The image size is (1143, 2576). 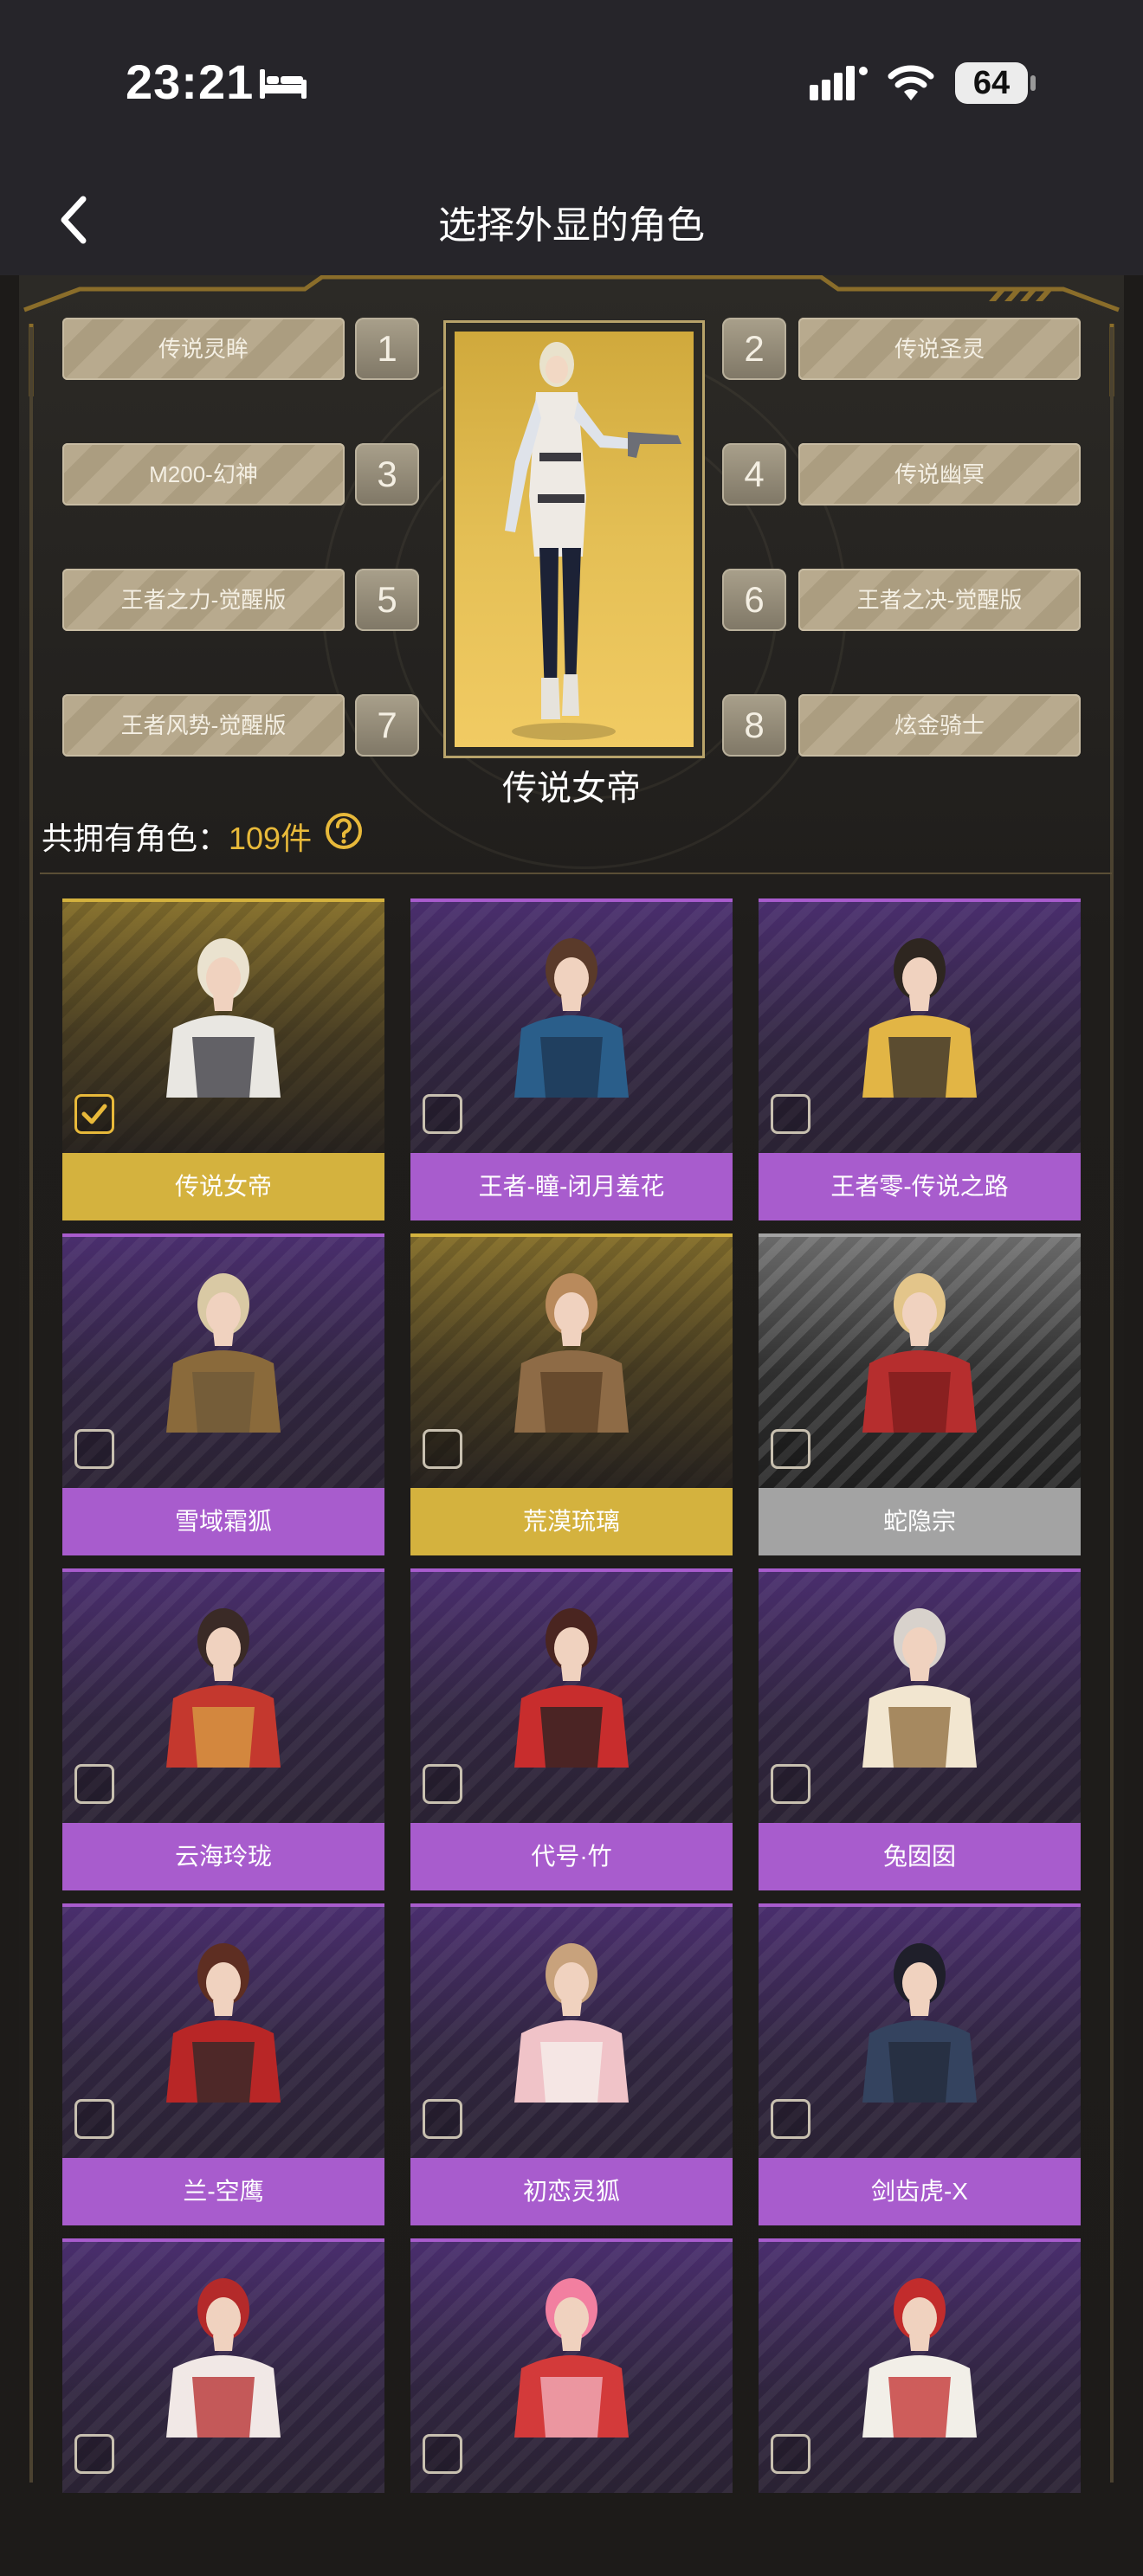 I want to click on character-card: 蛇隐宗, so click(x=920, y=1402).